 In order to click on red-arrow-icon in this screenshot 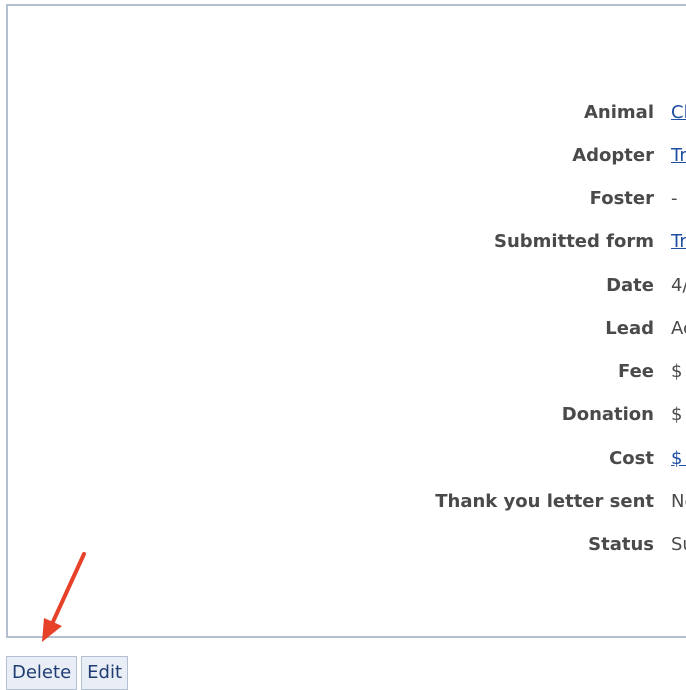, I will do `click(64, 597)`.